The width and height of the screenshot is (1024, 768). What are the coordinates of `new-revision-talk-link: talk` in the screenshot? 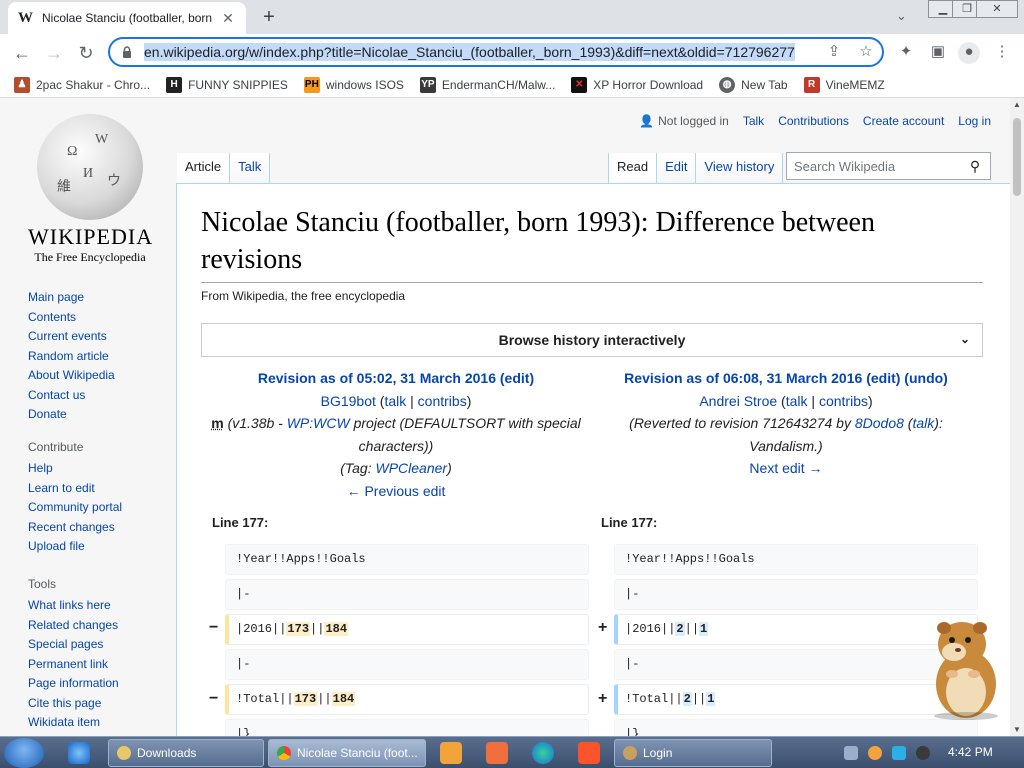 It's located at (797, 401).